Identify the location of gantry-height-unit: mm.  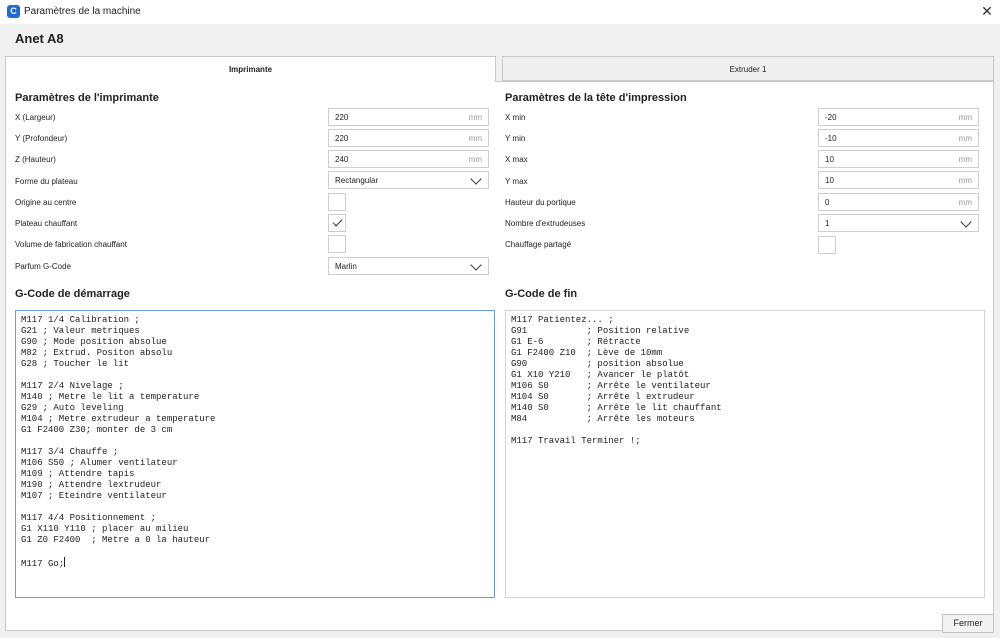
(965, 202).